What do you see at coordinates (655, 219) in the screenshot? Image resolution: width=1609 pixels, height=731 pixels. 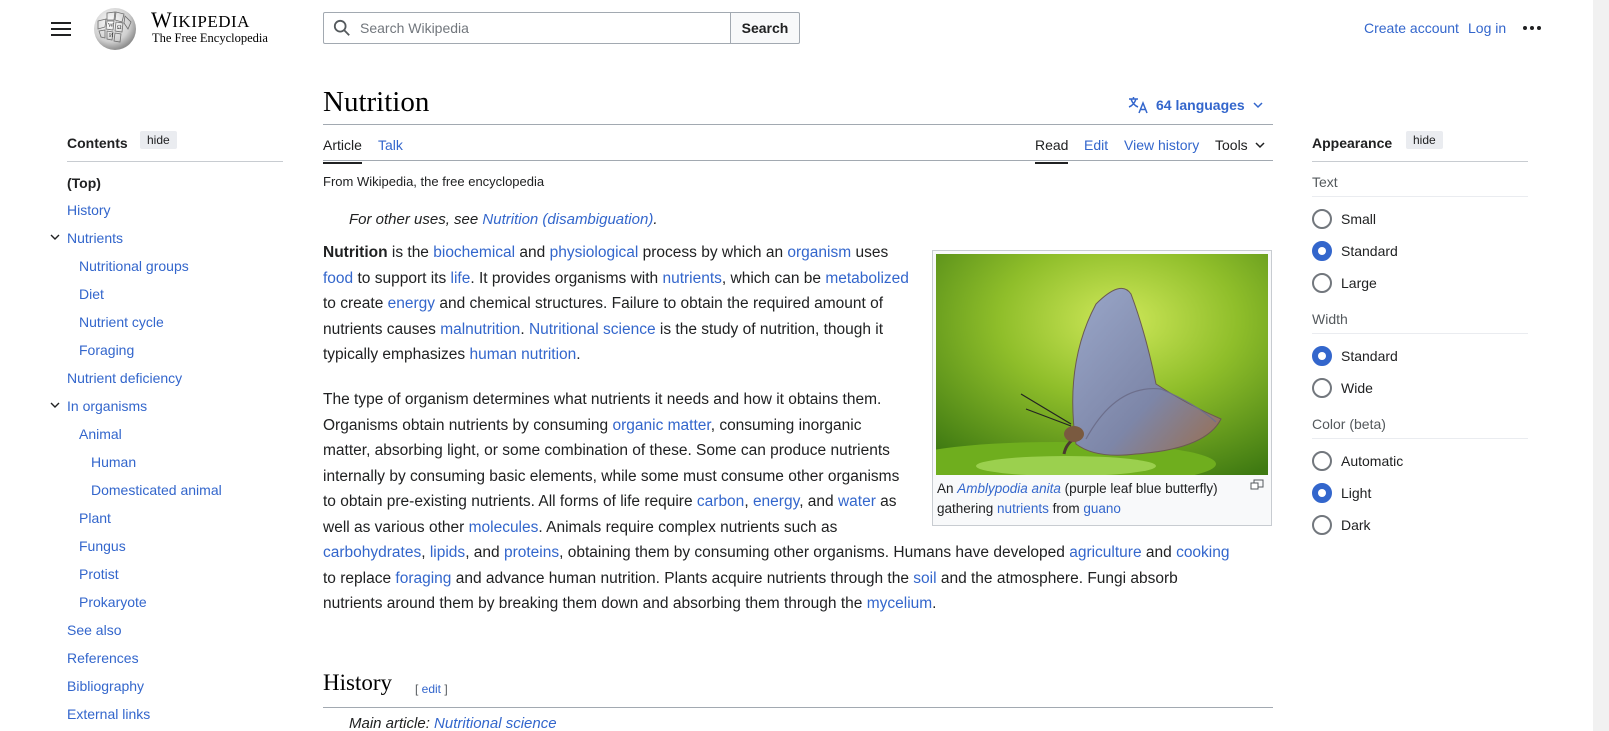 I see `hatnote-text: .` at bounding box center [655, 219].